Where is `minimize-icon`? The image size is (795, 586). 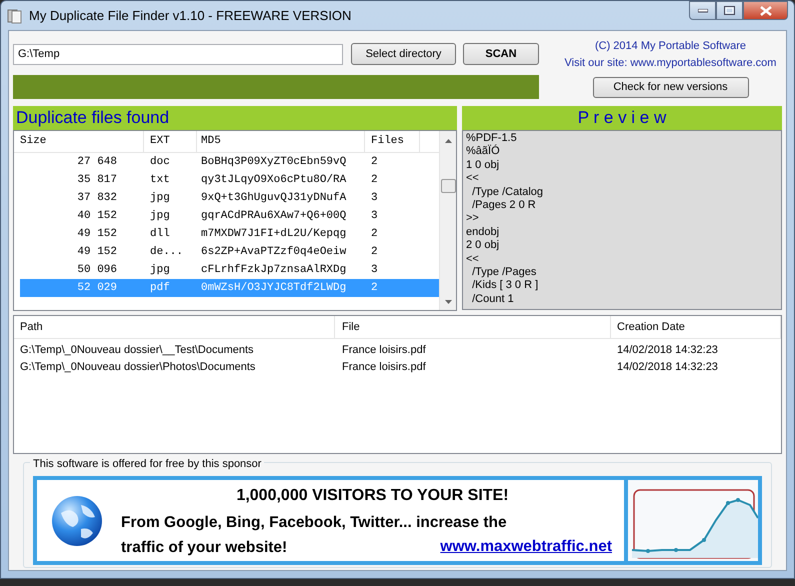 minimize-icon is located at coordinates (703, 10).